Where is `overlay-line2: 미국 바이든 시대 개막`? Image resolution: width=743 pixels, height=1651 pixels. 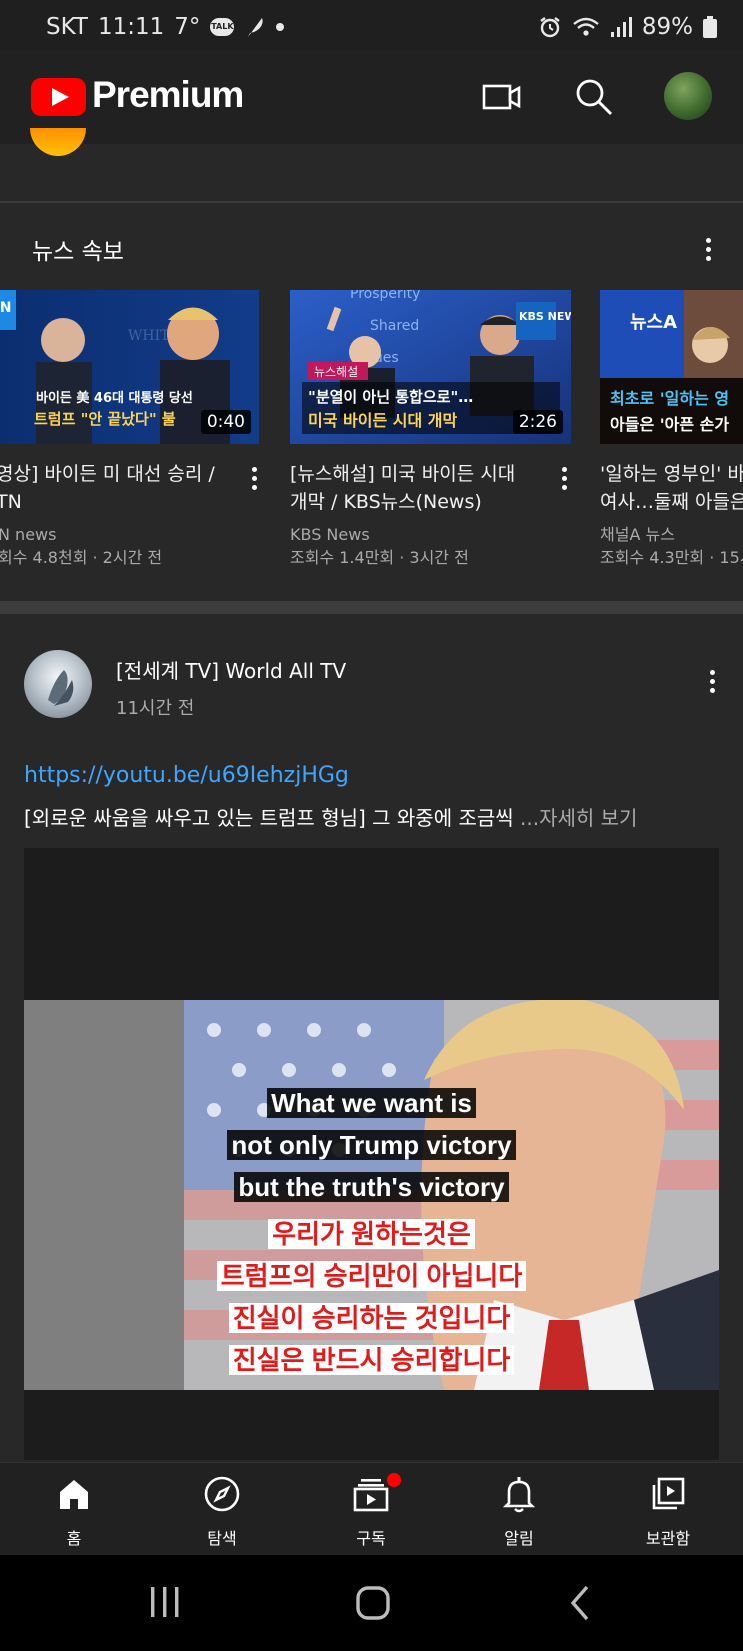
overlay-line2: 미국 바이든 시대 개막 is located at coordinates (382, 420).